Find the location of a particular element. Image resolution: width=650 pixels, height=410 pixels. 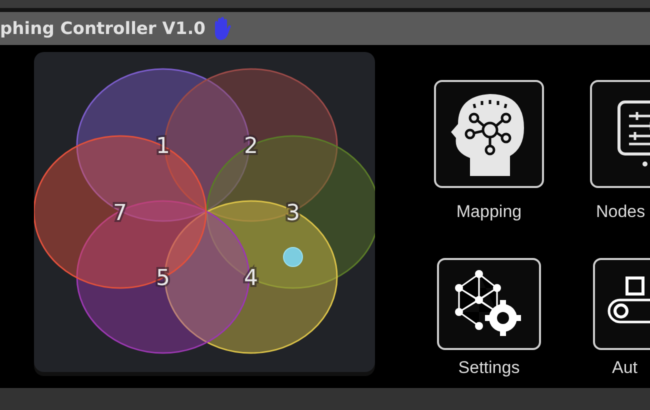

tile-label: Nodes is located at coordinates (621, 212).